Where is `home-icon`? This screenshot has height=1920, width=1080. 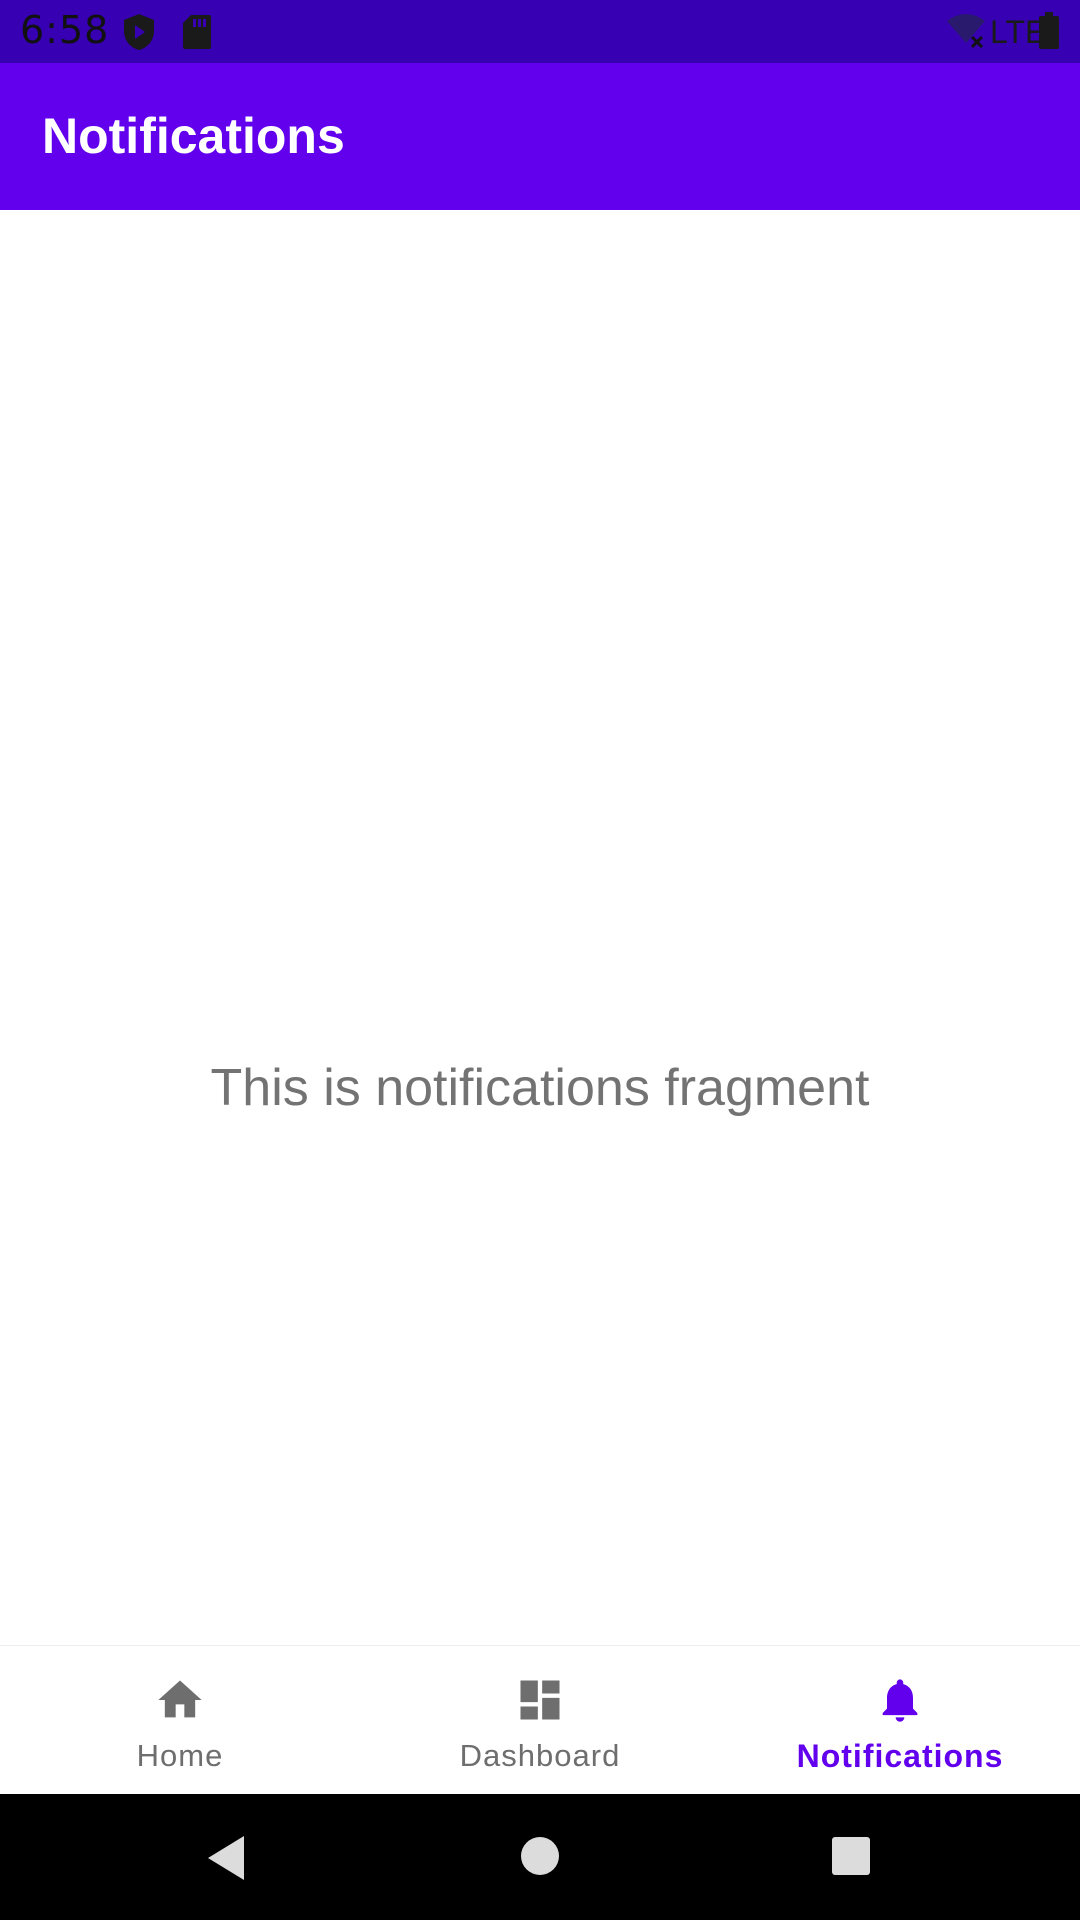 home-icon is located at coordinates (180, 1699).